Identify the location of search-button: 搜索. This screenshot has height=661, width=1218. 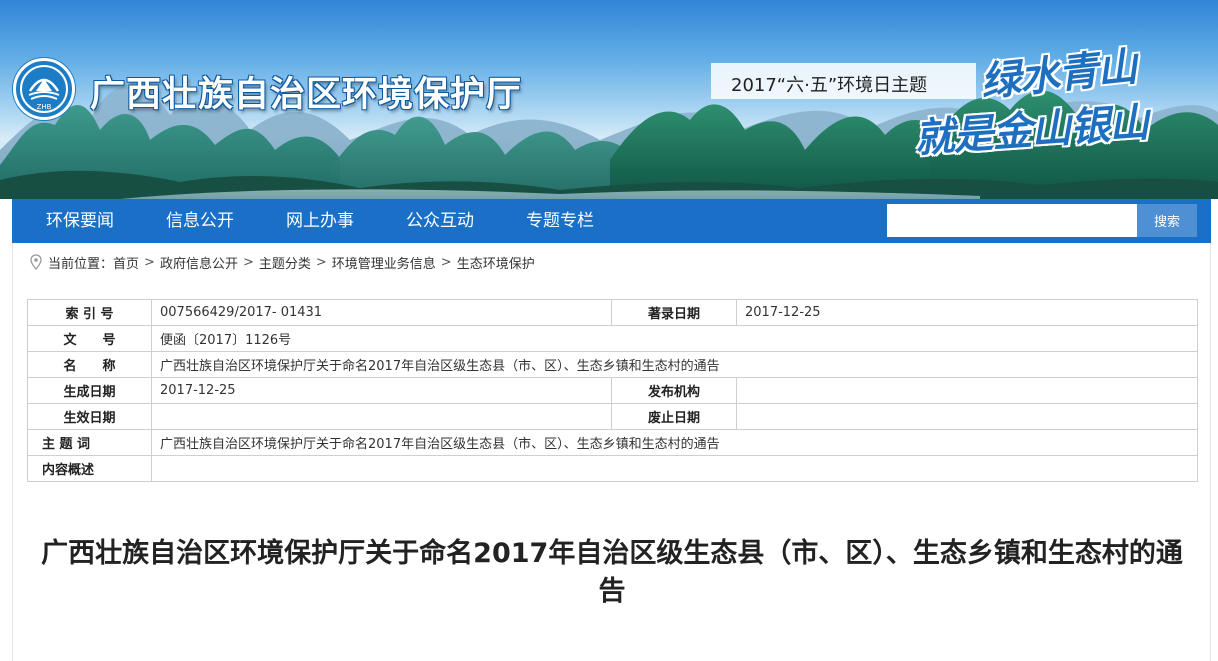
(1167, 220).